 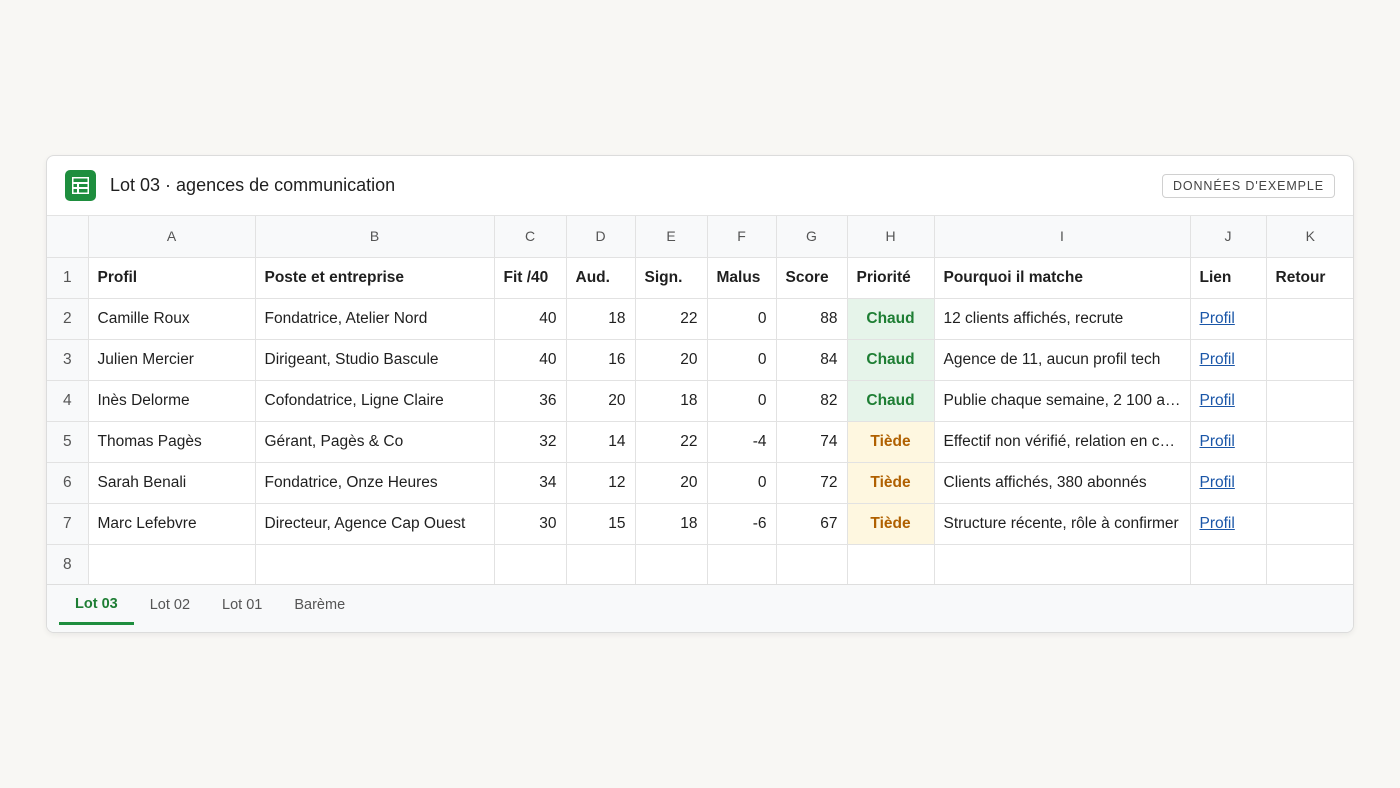 I want to click on cell-sign: 20, so click(x=671, y=359).